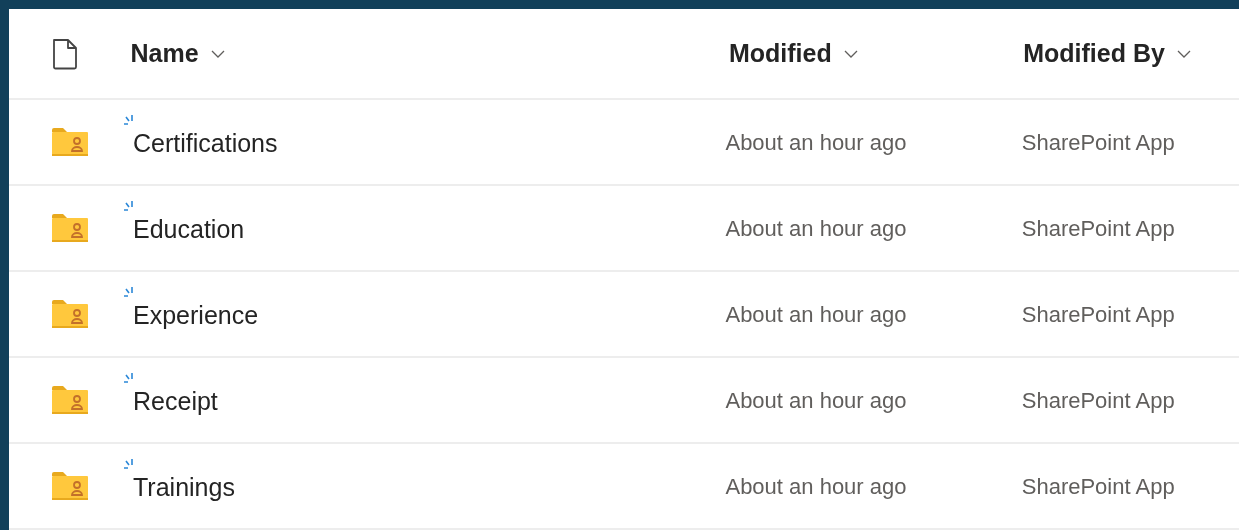 The height and width of the screenshot is (530, 1239). Describe the element at coordinates (793, 53) in the screenshot. I see `column-header: Modified` at that location.